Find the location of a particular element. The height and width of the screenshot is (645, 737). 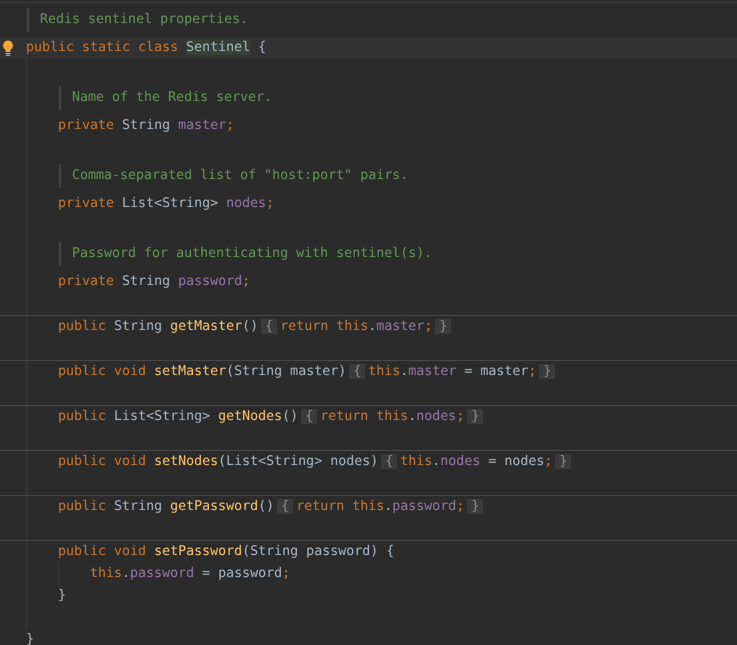

code-line: this.password = password; is located at coordinates (190, 574).